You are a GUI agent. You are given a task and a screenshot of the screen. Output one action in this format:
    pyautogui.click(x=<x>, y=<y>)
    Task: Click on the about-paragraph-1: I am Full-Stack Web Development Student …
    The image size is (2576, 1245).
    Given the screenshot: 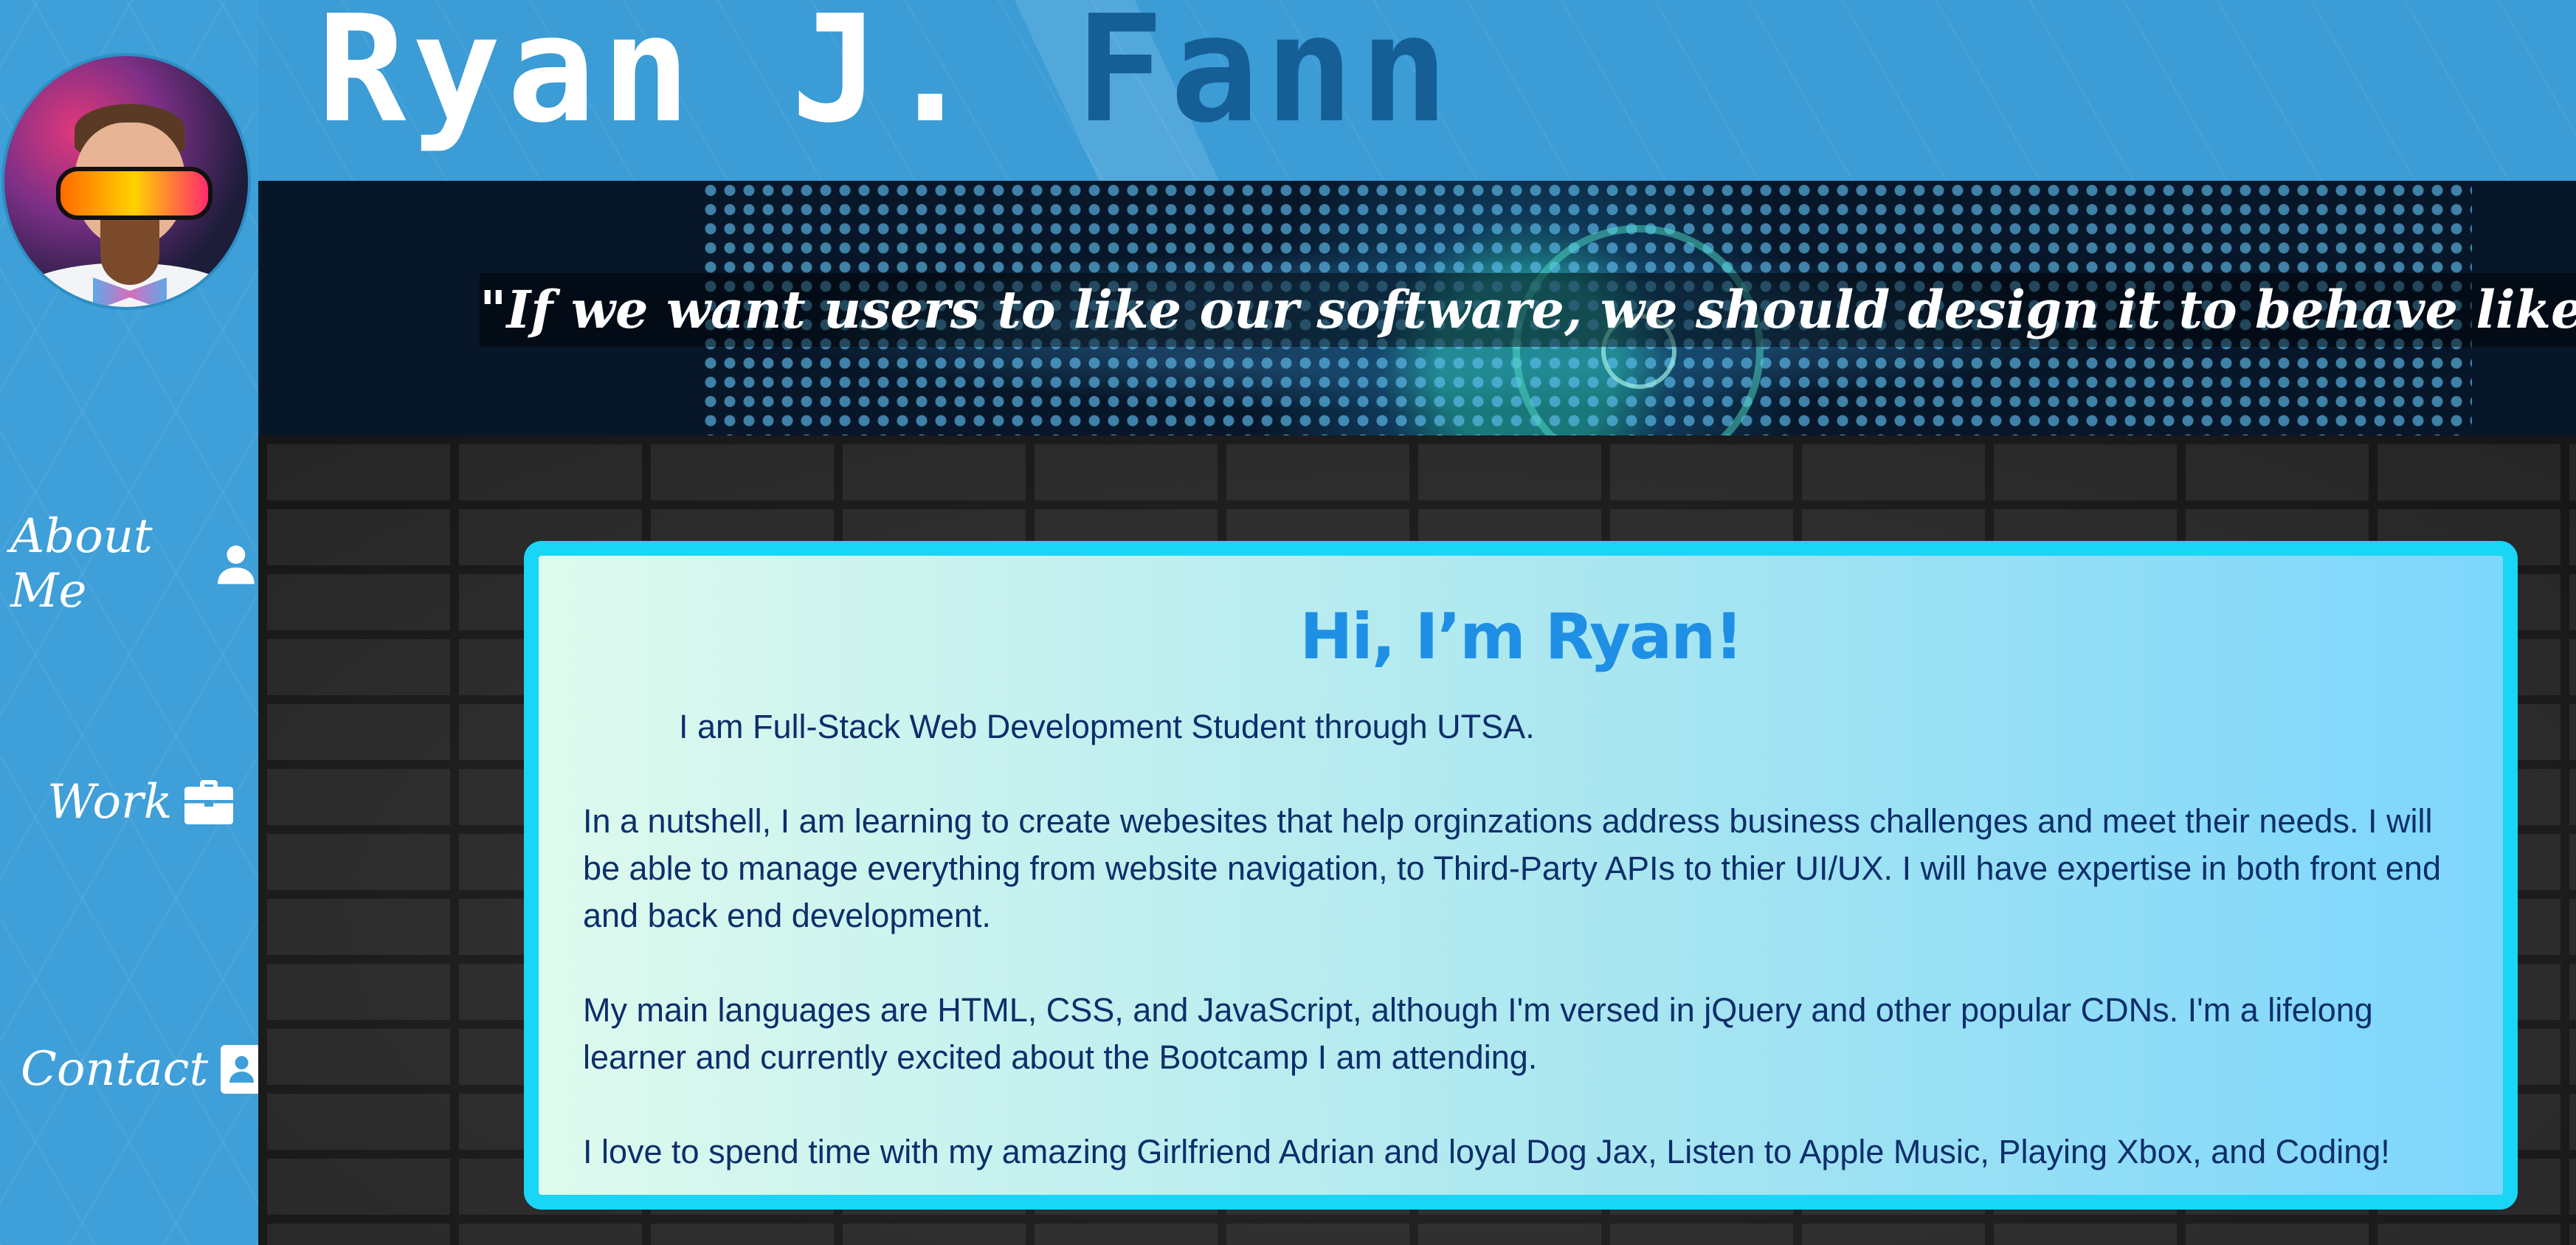 What is the action you would take?
    pyautogui.click(x=1107, y=726)
    